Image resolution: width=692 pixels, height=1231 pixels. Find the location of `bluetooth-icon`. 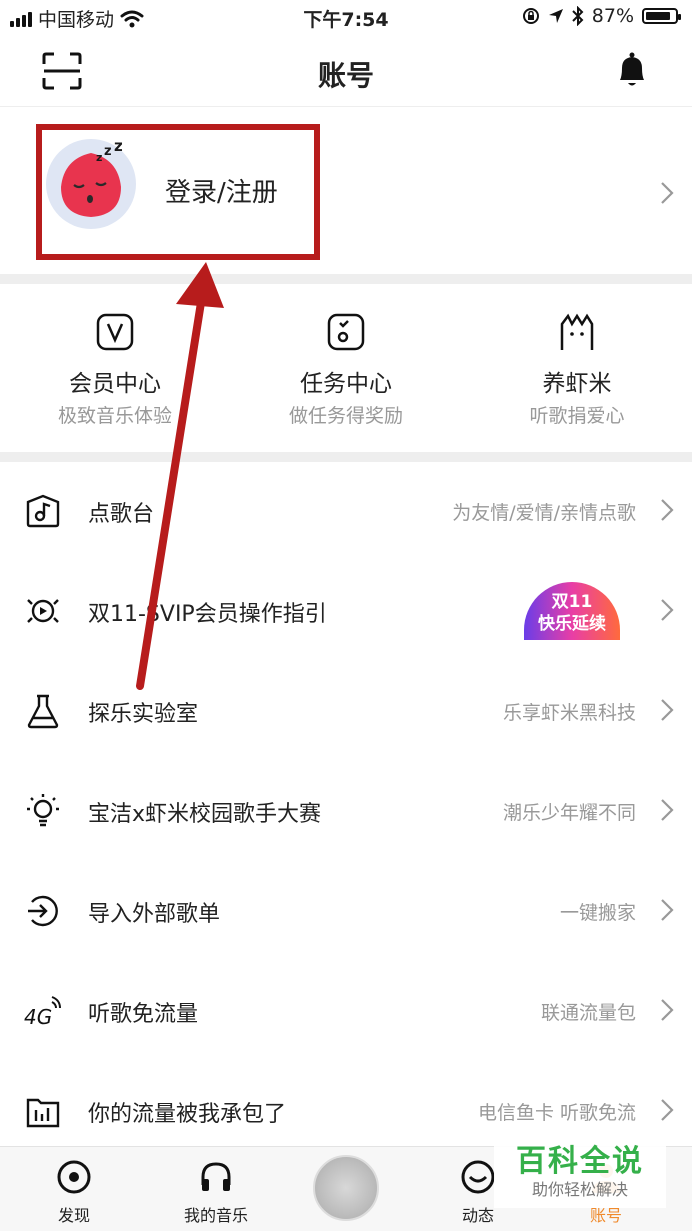

bluetooth-icon is located at coordinates (578, 16).